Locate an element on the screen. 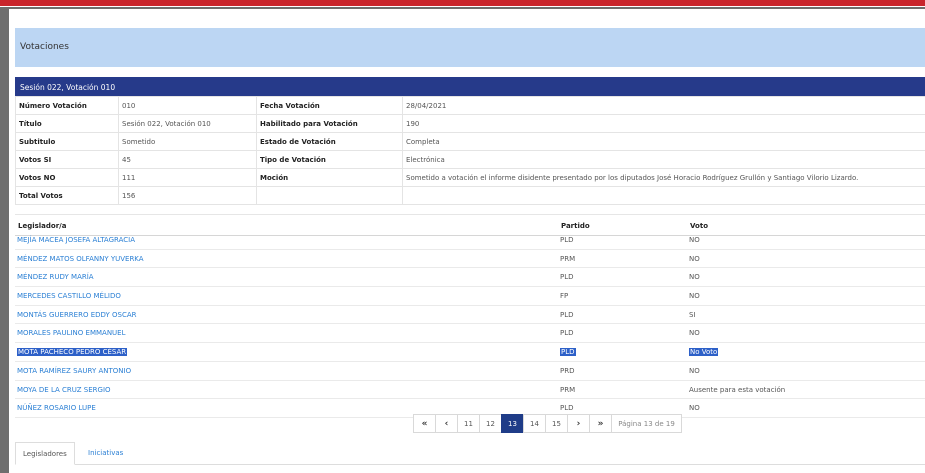 Image resolution: width=925 pixels, height=473 pixels. page-button-11: 11 is located at coordinates (468, 423).